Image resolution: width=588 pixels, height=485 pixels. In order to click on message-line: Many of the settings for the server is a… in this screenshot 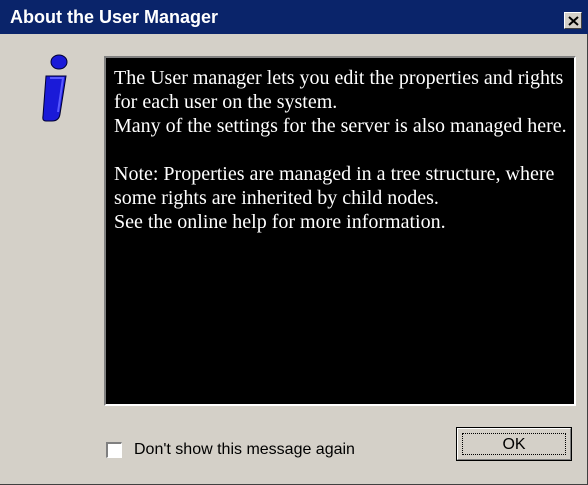, I will do `click(340, 126)`.